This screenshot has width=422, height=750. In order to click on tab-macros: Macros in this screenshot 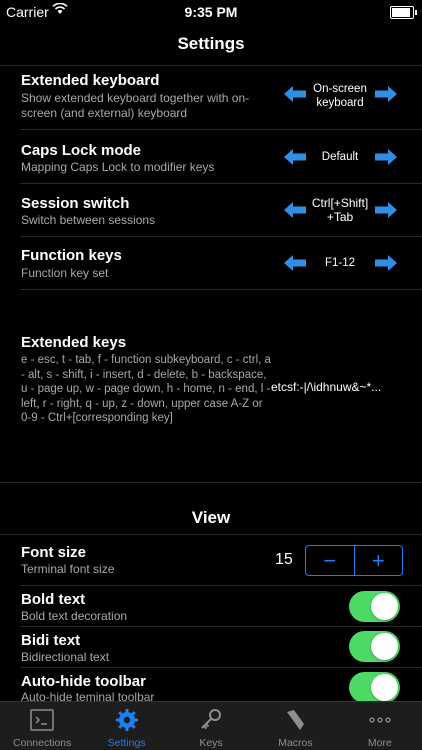, I will do `click(295, 726)`.